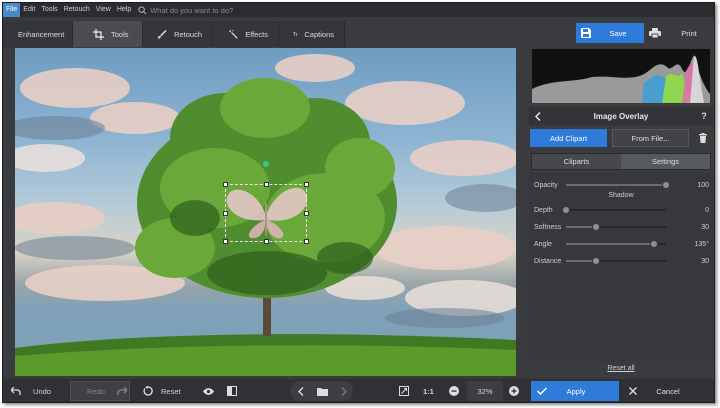  Describe the element at coordinates (704, 116) in the screenshot. I see `help-button: ?` at that location.